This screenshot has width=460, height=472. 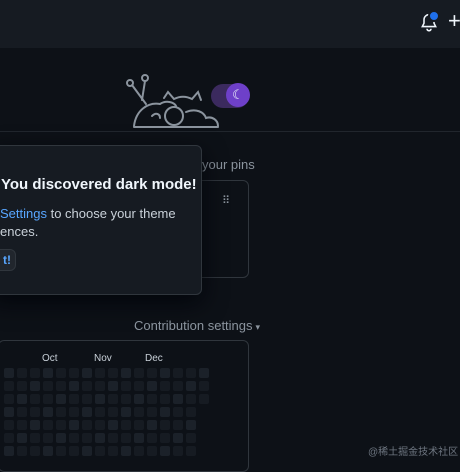 I want to click on plus-icon: +, so click(x=454, y=21).